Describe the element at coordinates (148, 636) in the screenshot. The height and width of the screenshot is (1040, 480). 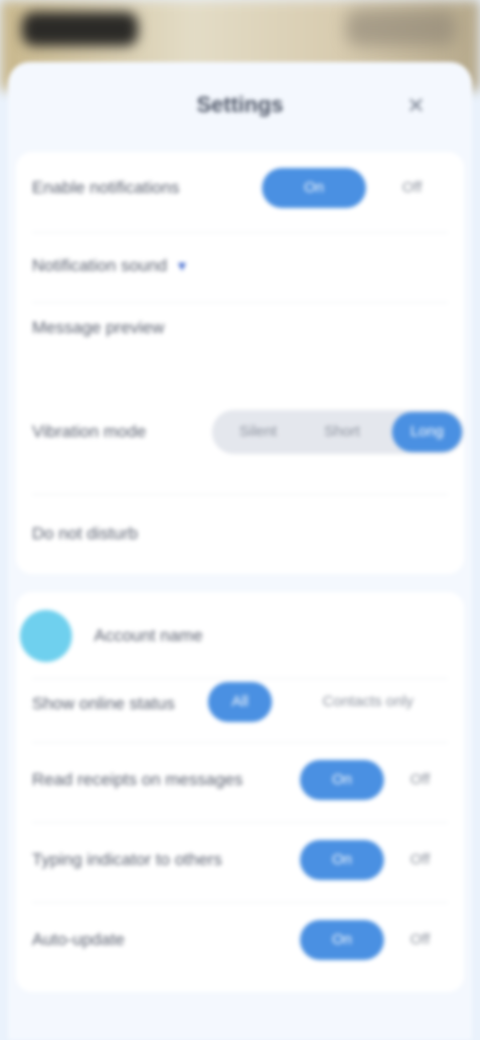
I see `account-name: Account name` at that location.